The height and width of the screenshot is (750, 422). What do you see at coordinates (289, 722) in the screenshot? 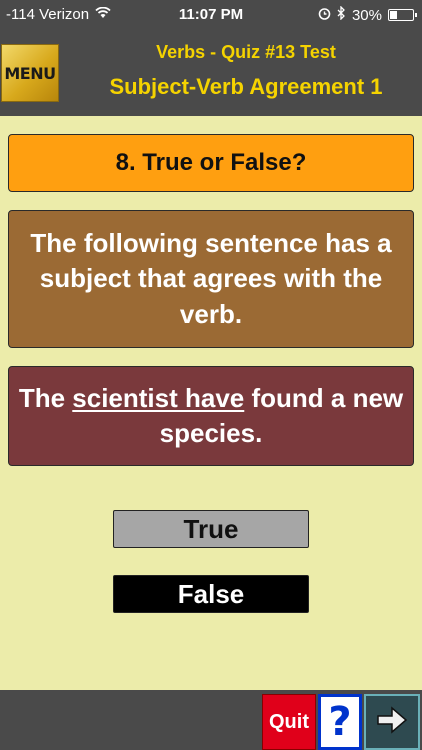
I see `quit-button: Quit` at bounding box center [289, 722].